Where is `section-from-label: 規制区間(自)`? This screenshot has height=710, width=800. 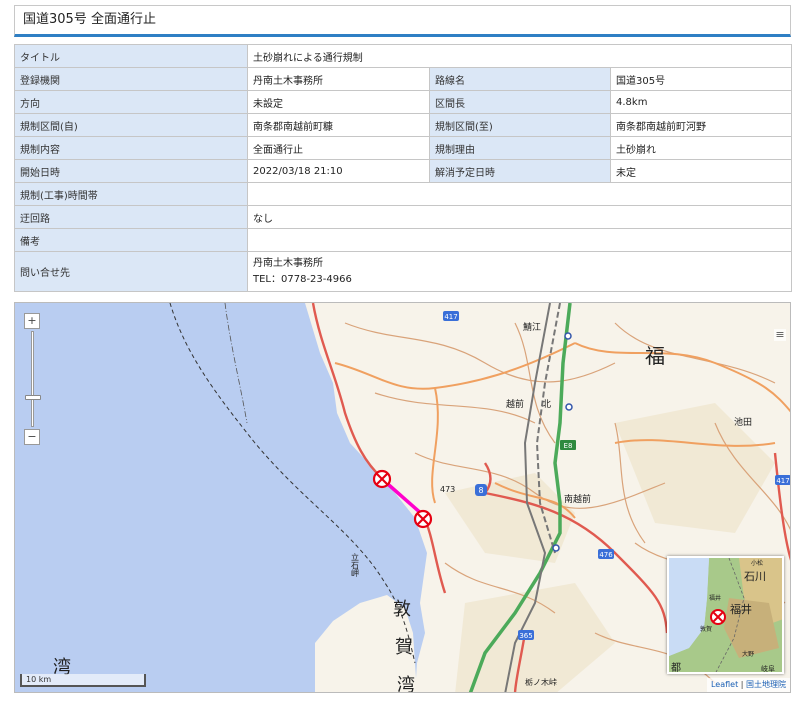
section-from-label: 規制区間(自) is located at coordinates (131, 125).